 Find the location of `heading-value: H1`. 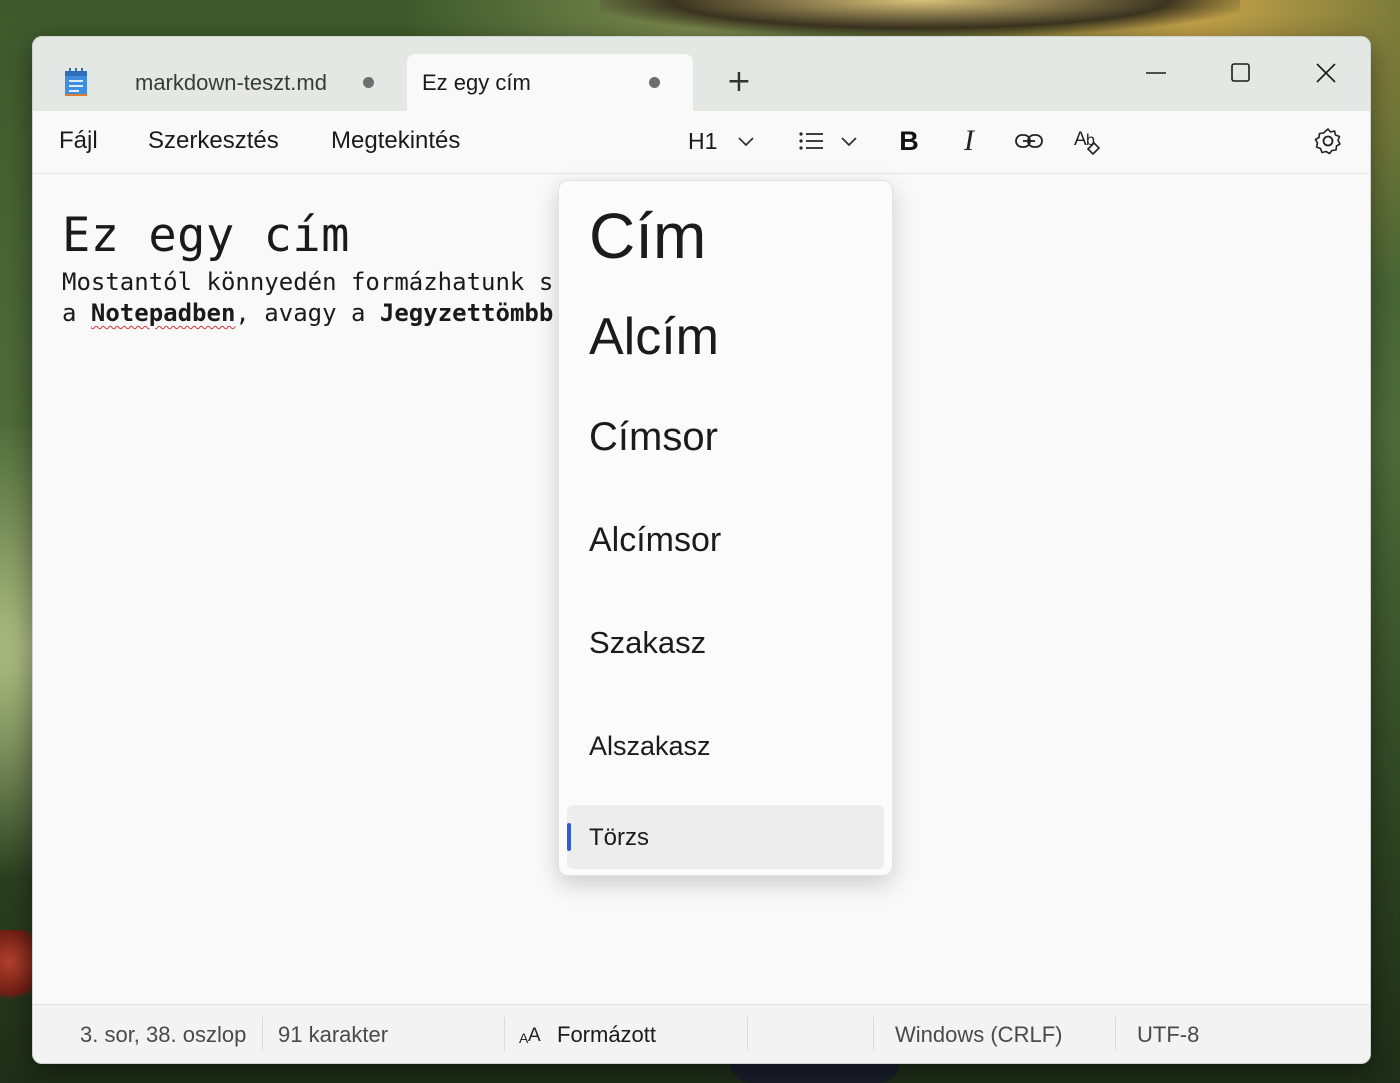

heading-value: H1 is located at coordinates (703, 140).